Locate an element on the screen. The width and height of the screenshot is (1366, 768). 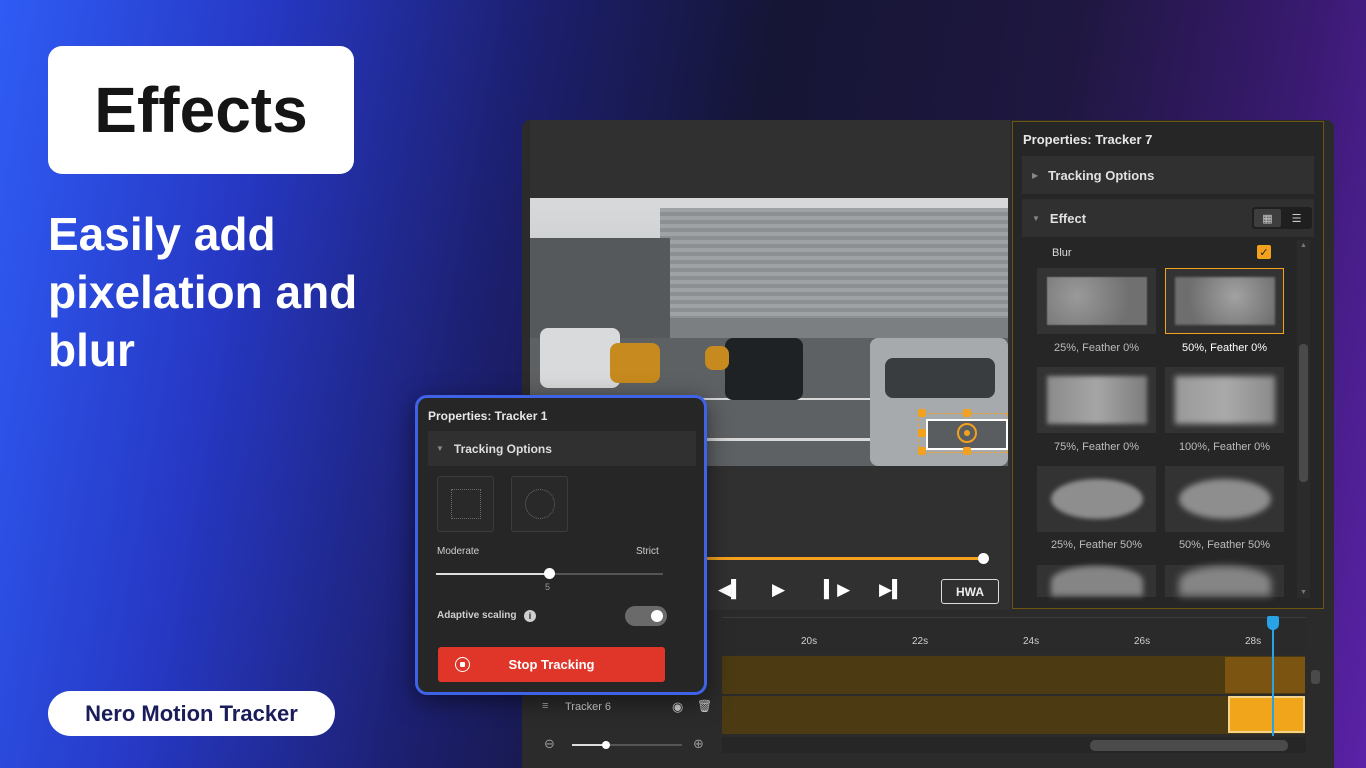
preset-caption: 50%, Feather 0% is located at coordinates (1224, 348).